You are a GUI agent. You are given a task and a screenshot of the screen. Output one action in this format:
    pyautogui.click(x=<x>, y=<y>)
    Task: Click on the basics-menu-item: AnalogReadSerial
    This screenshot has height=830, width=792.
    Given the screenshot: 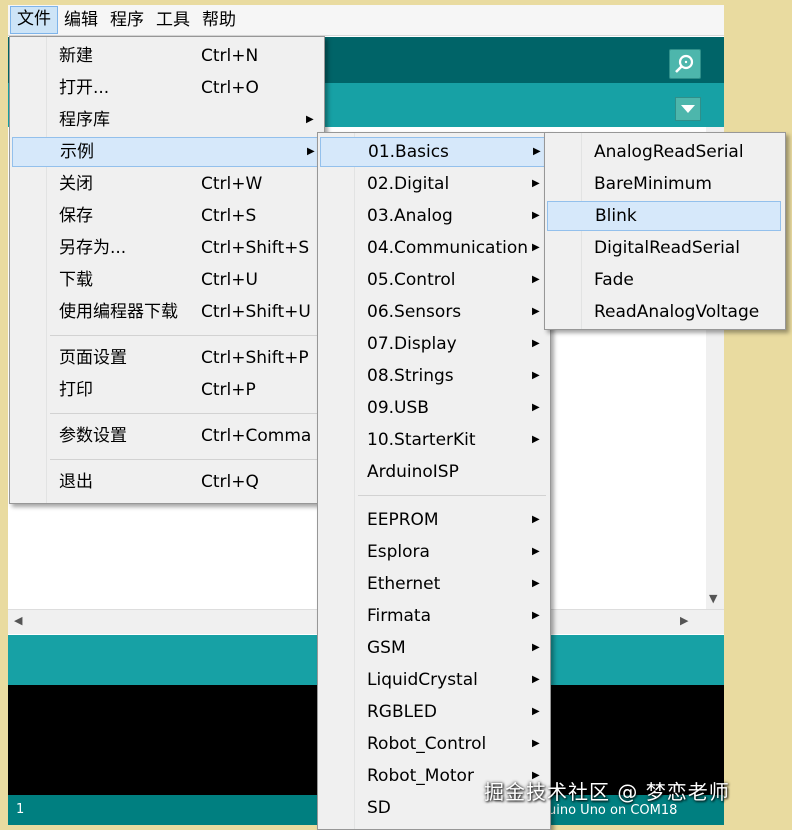 What is the action you would take?
    pyautogui.click(x=664, y=152)
    